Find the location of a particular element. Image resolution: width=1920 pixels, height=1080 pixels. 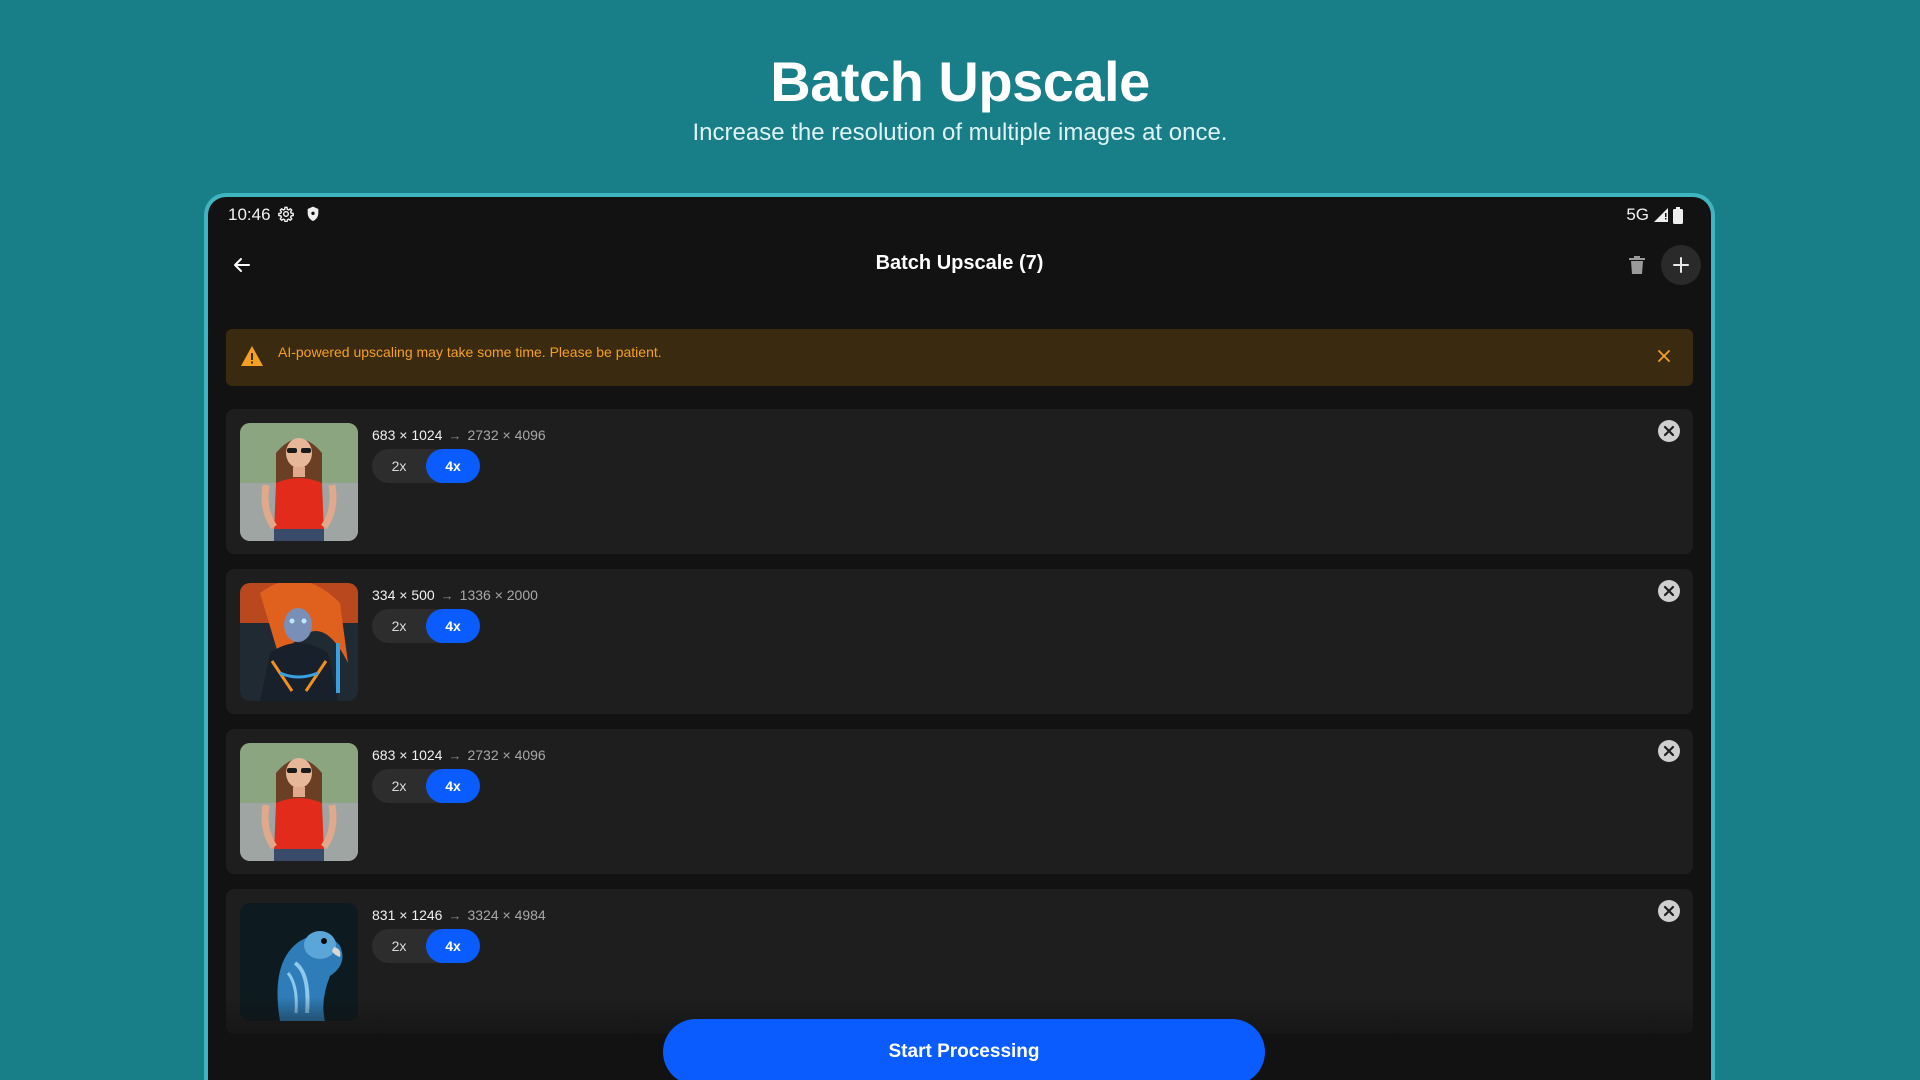

arrow-left-icon is located at coordinates (242, 265).